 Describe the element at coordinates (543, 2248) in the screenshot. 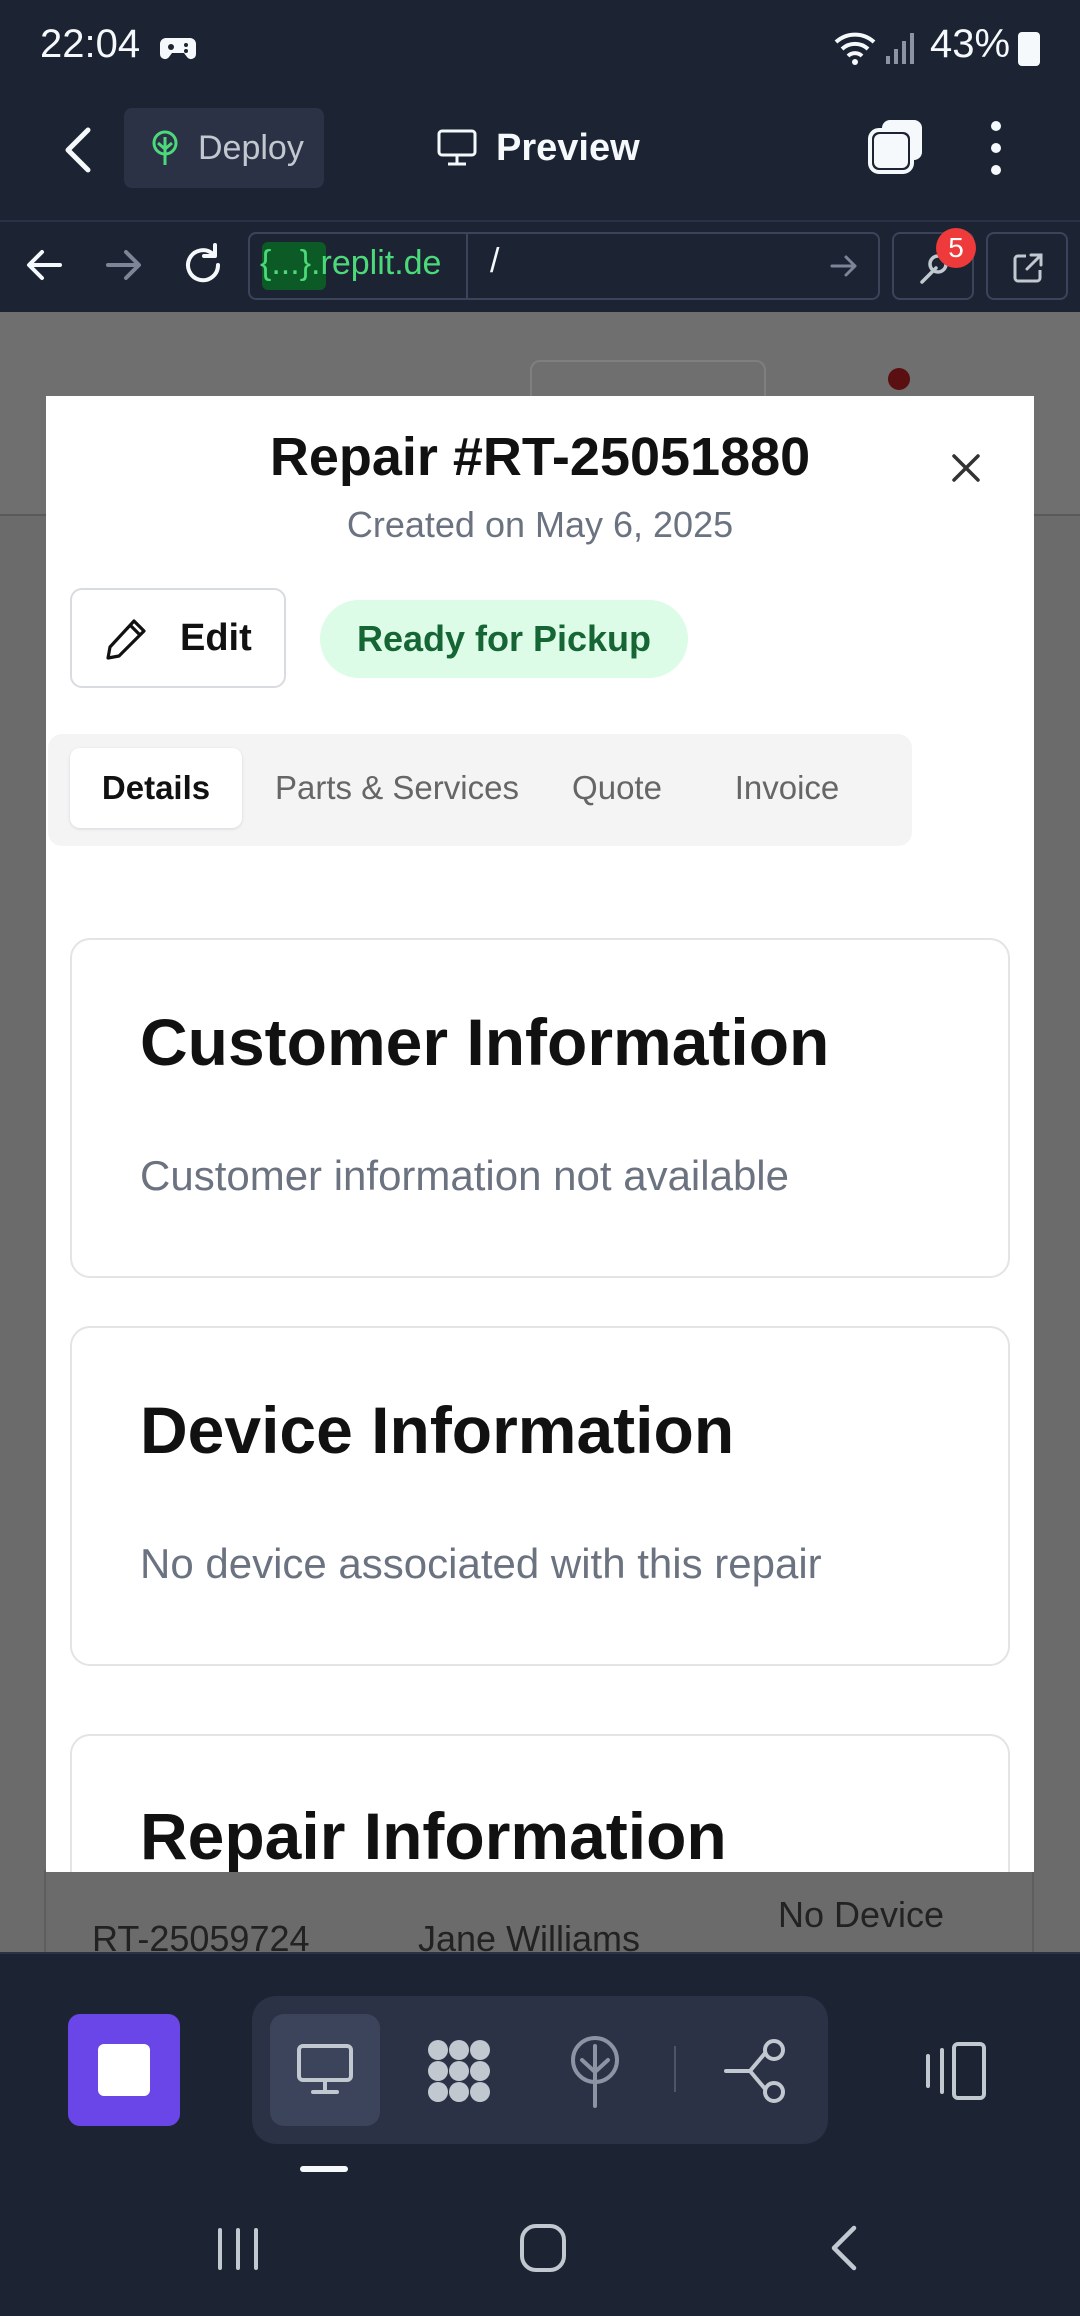

I see `home-icon` at that location.